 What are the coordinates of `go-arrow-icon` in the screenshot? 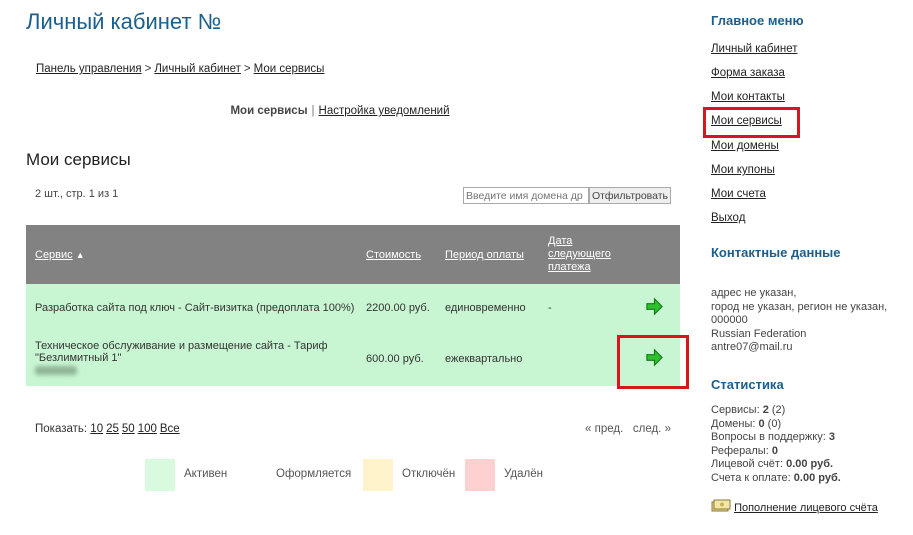 It's located at (654, 306).